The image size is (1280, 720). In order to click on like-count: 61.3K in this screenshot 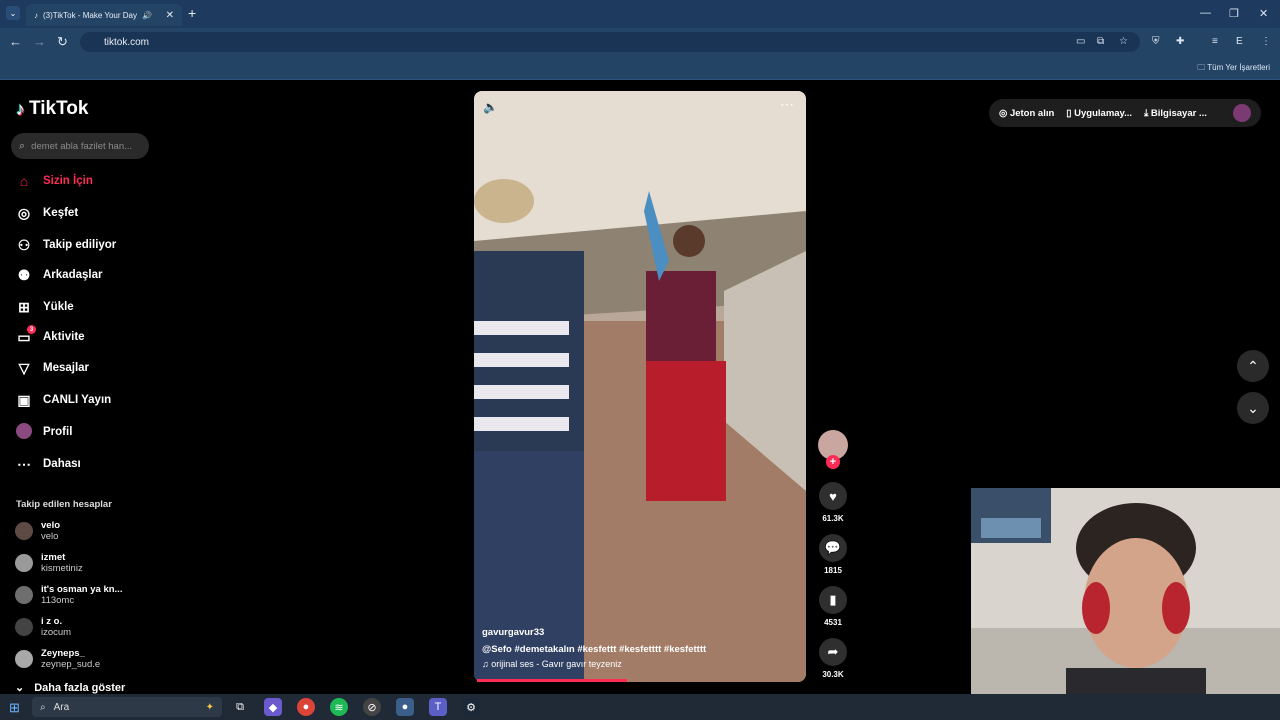, I will do `click(833, 518)`.